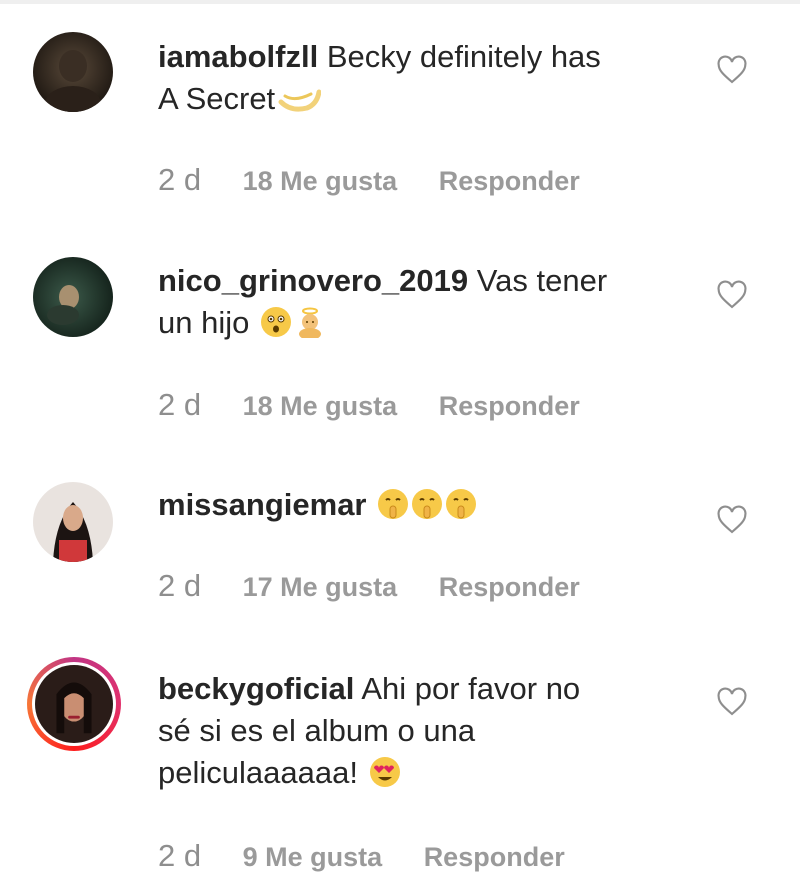 The height and width of the screenshot is (885, 800). What do you see at coordinates (317, 730) in the screenshot?
I see `comment-text: sé si es el album o una` at bounding box center [317, 730].